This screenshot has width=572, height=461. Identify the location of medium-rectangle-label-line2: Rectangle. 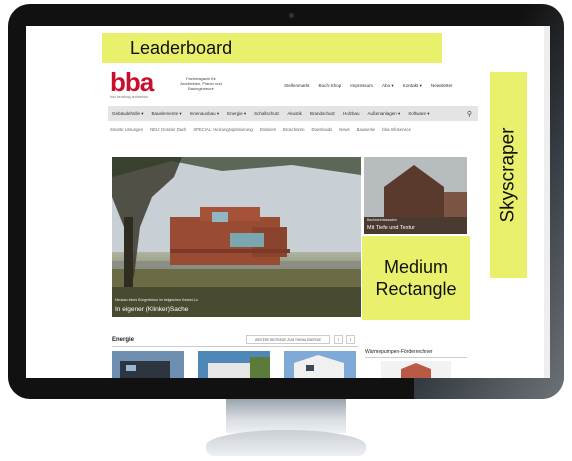
(416, 289).